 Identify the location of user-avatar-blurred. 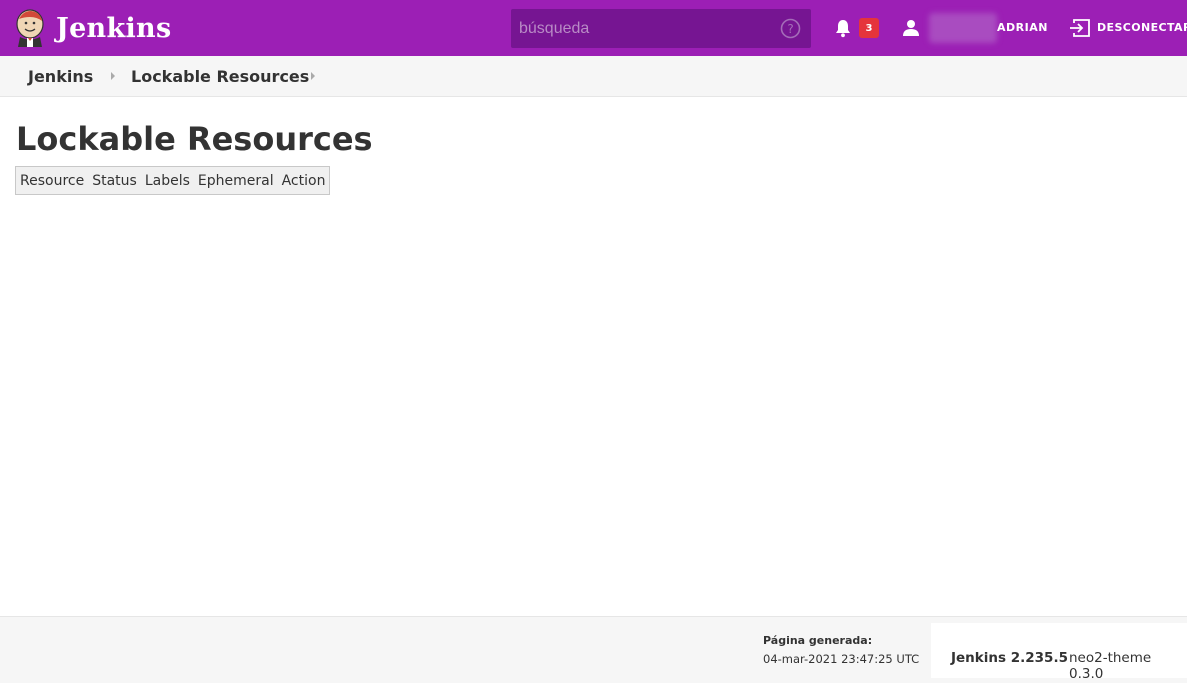
(963, 28).